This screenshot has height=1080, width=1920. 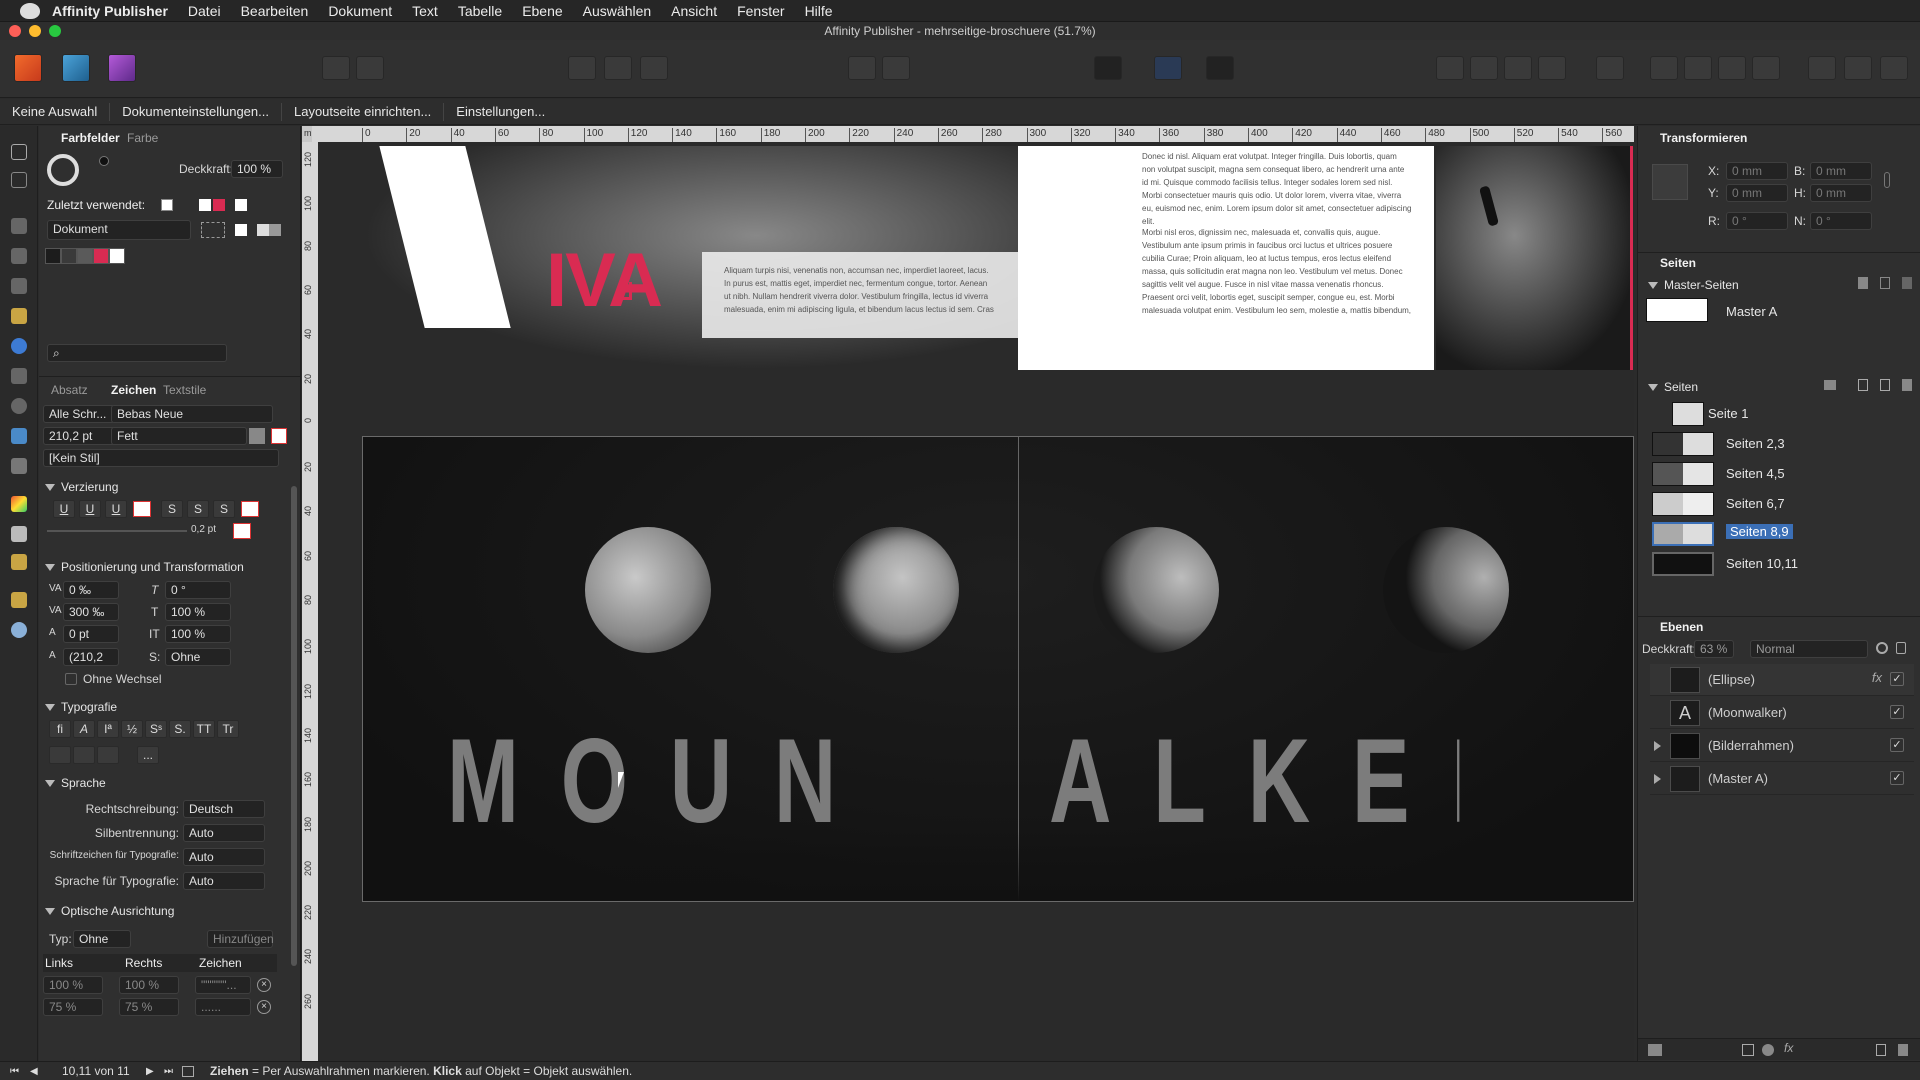 I want to click on underline-options-icon: U, so click(x=116, y=509).